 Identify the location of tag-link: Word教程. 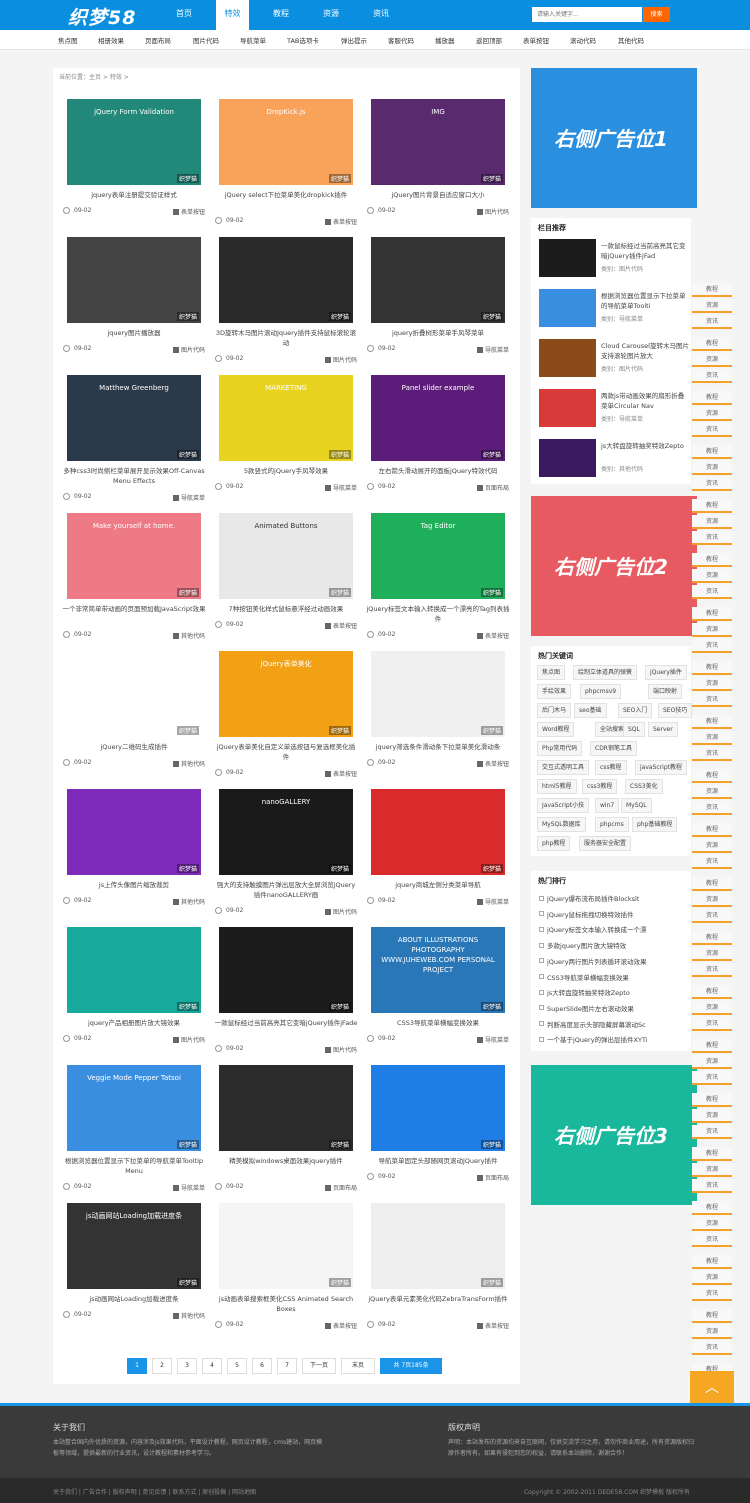
(556, 729).